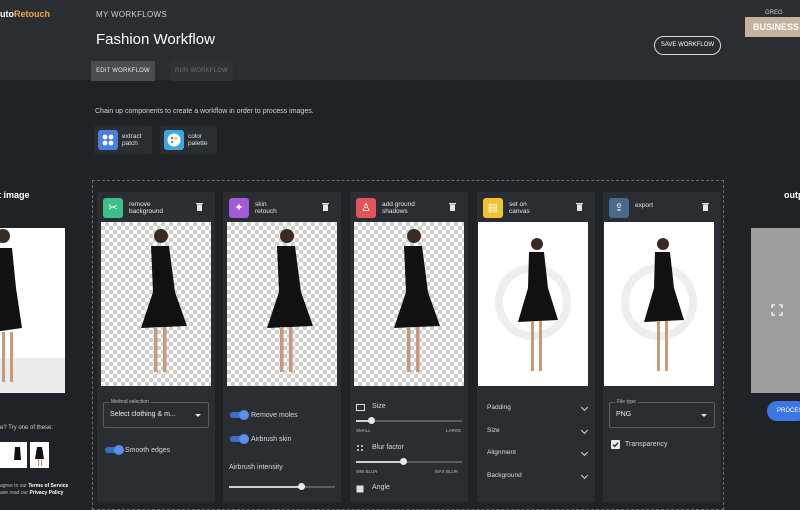  What do you see at coordinates (201, 71) in the screenshot?
I see `tab-run-workflow: RUN WORKFLOW` at bounding box center [201, 71].